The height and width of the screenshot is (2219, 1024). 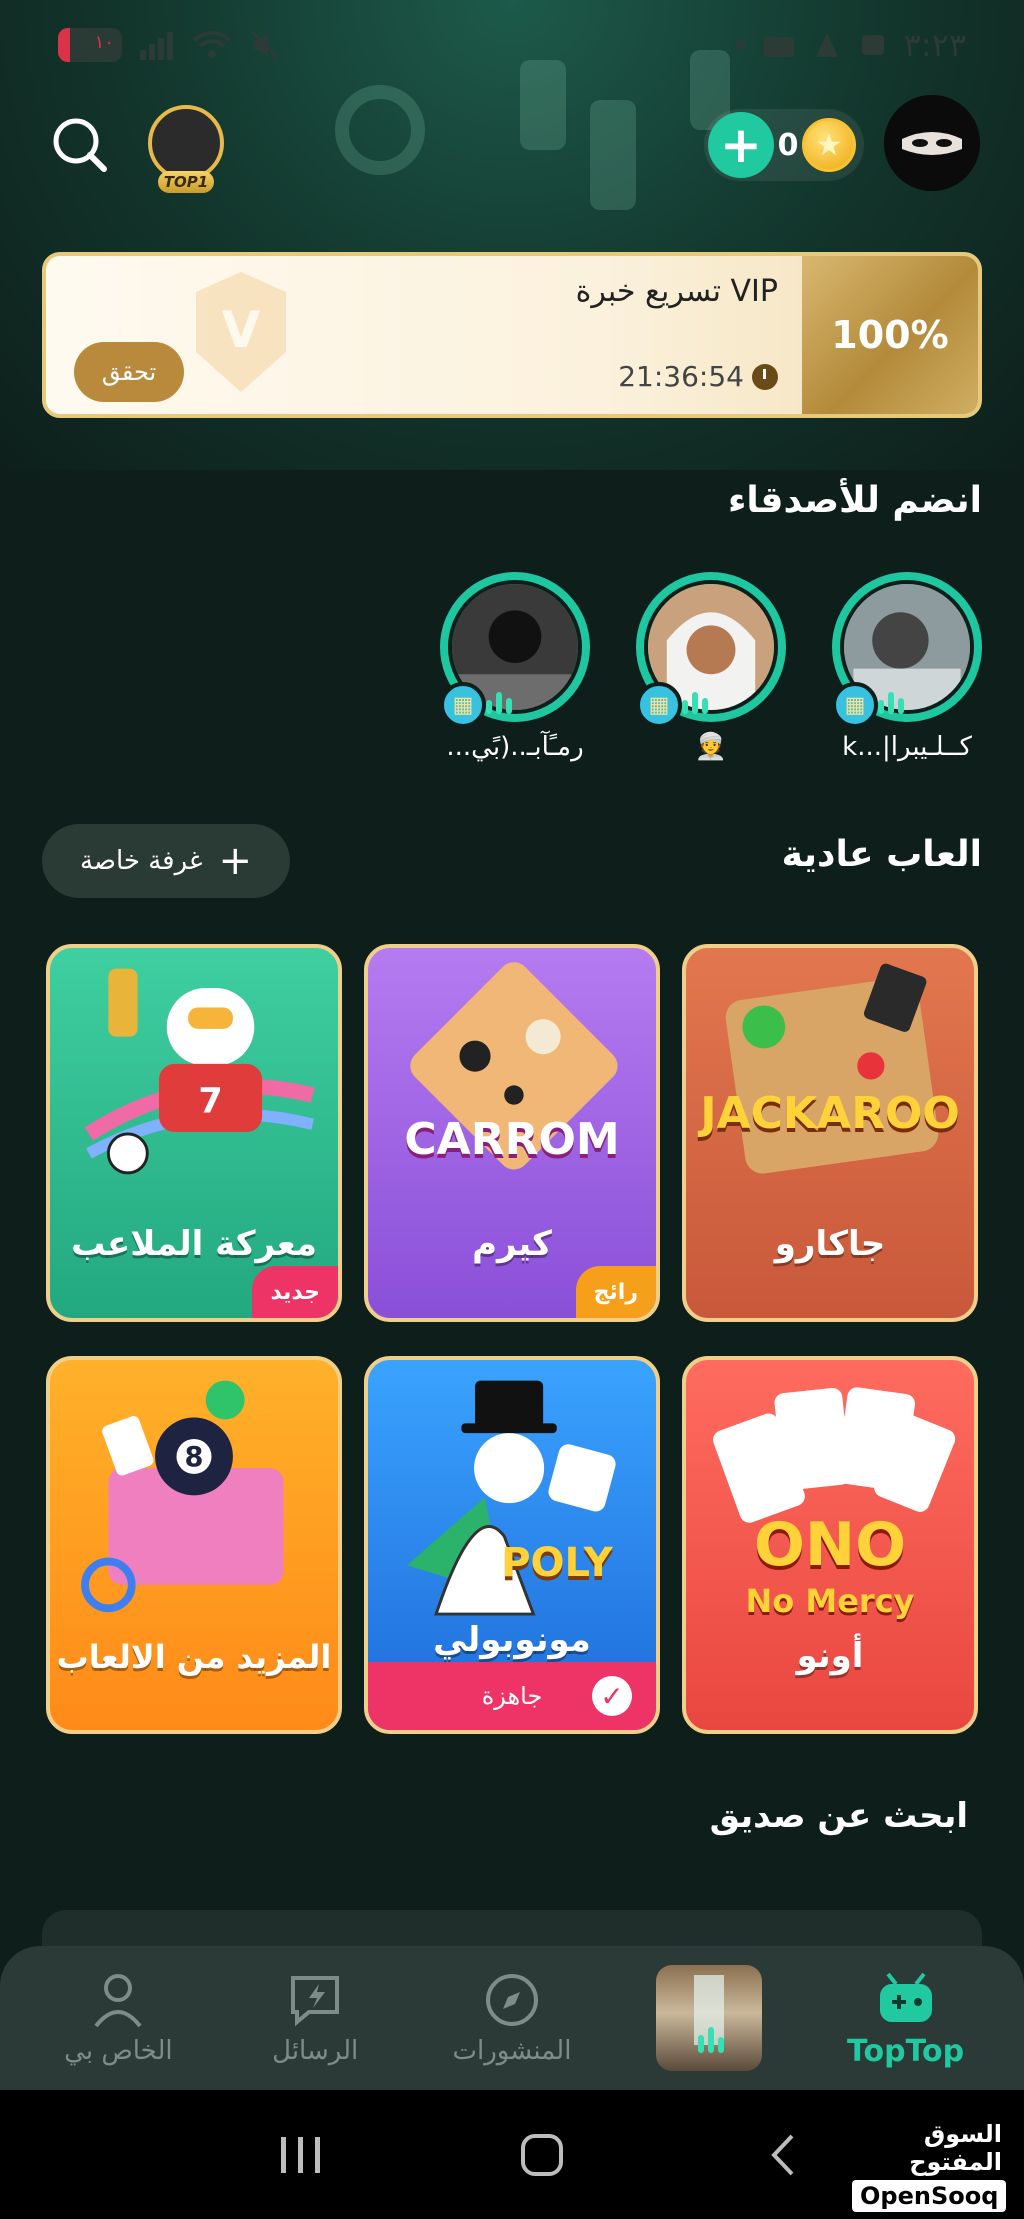 I want to click on clock-icon, so click(x=765, y=376).